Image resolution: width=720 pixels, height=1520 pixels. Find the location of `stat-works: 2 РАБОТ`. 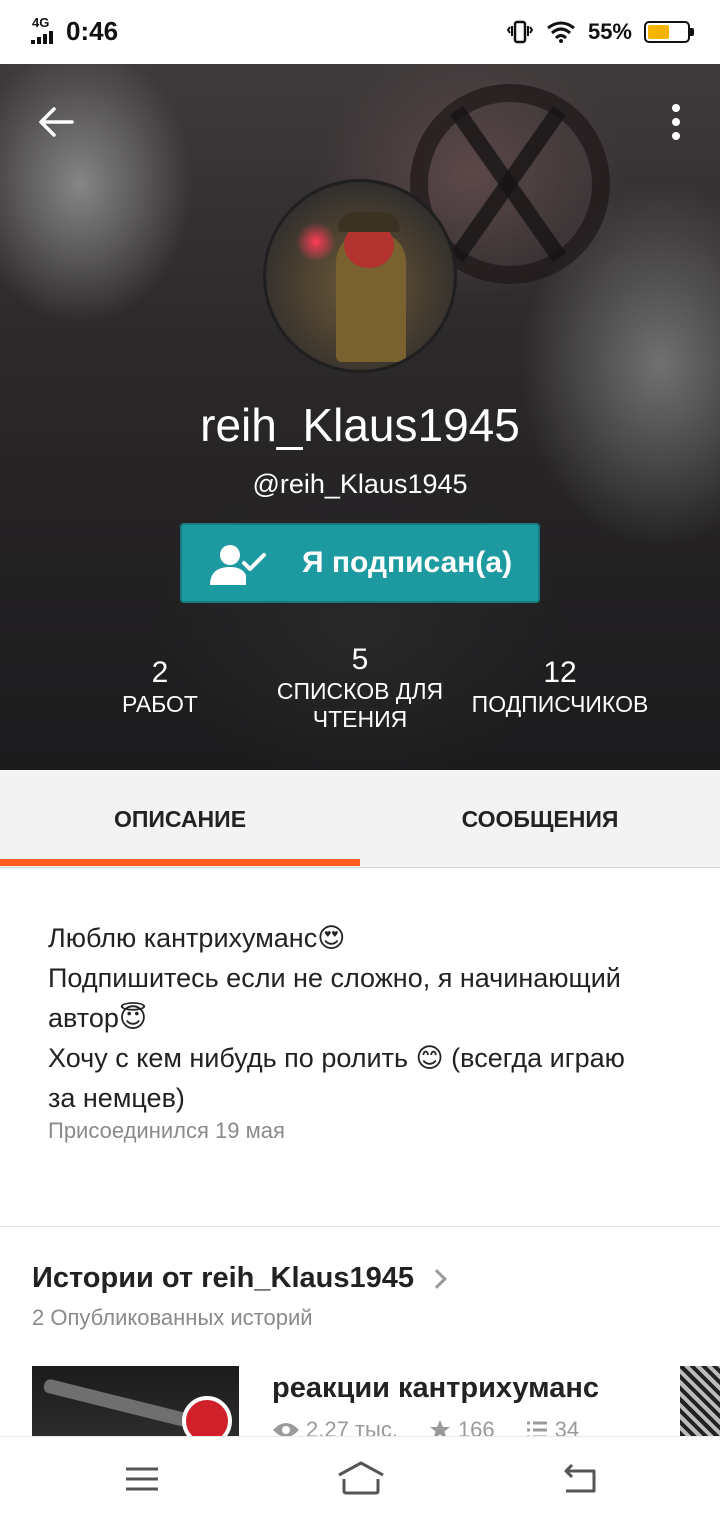

stat-works: 2 РАБОТ is located at coordinates (160, 687).